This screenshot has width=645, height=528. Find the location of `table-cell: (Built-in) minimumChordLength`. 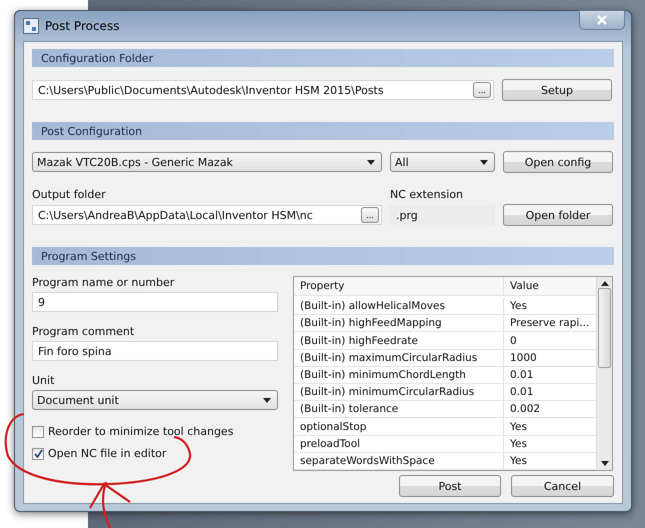

table-cell: (Built-in) minimumChordLength is located at coordinates (399, 375).